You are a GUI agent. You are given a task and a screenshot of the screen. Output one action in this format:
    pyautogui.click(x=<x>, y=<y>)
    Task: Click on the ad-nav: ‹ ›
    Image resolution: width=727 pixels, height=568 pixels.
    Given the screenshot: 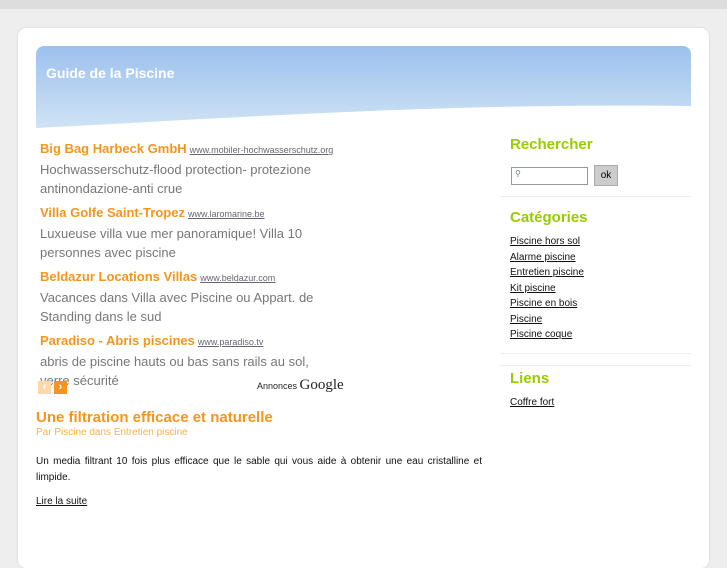 What is the action you would take?
    pyautogui.click(x=54, y=386)
    